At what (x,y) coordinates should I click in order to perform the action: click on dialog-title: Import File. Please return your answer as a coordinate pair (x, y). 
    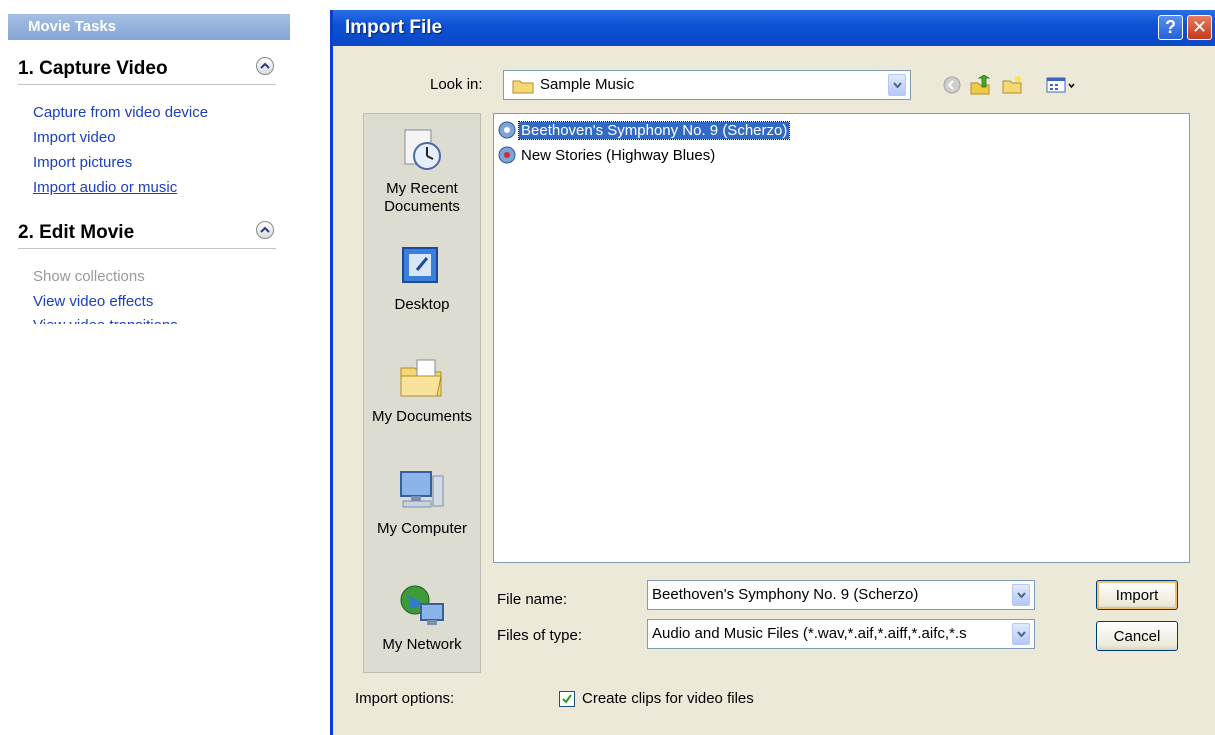
    Looking at the image, I should click on (394, 27).